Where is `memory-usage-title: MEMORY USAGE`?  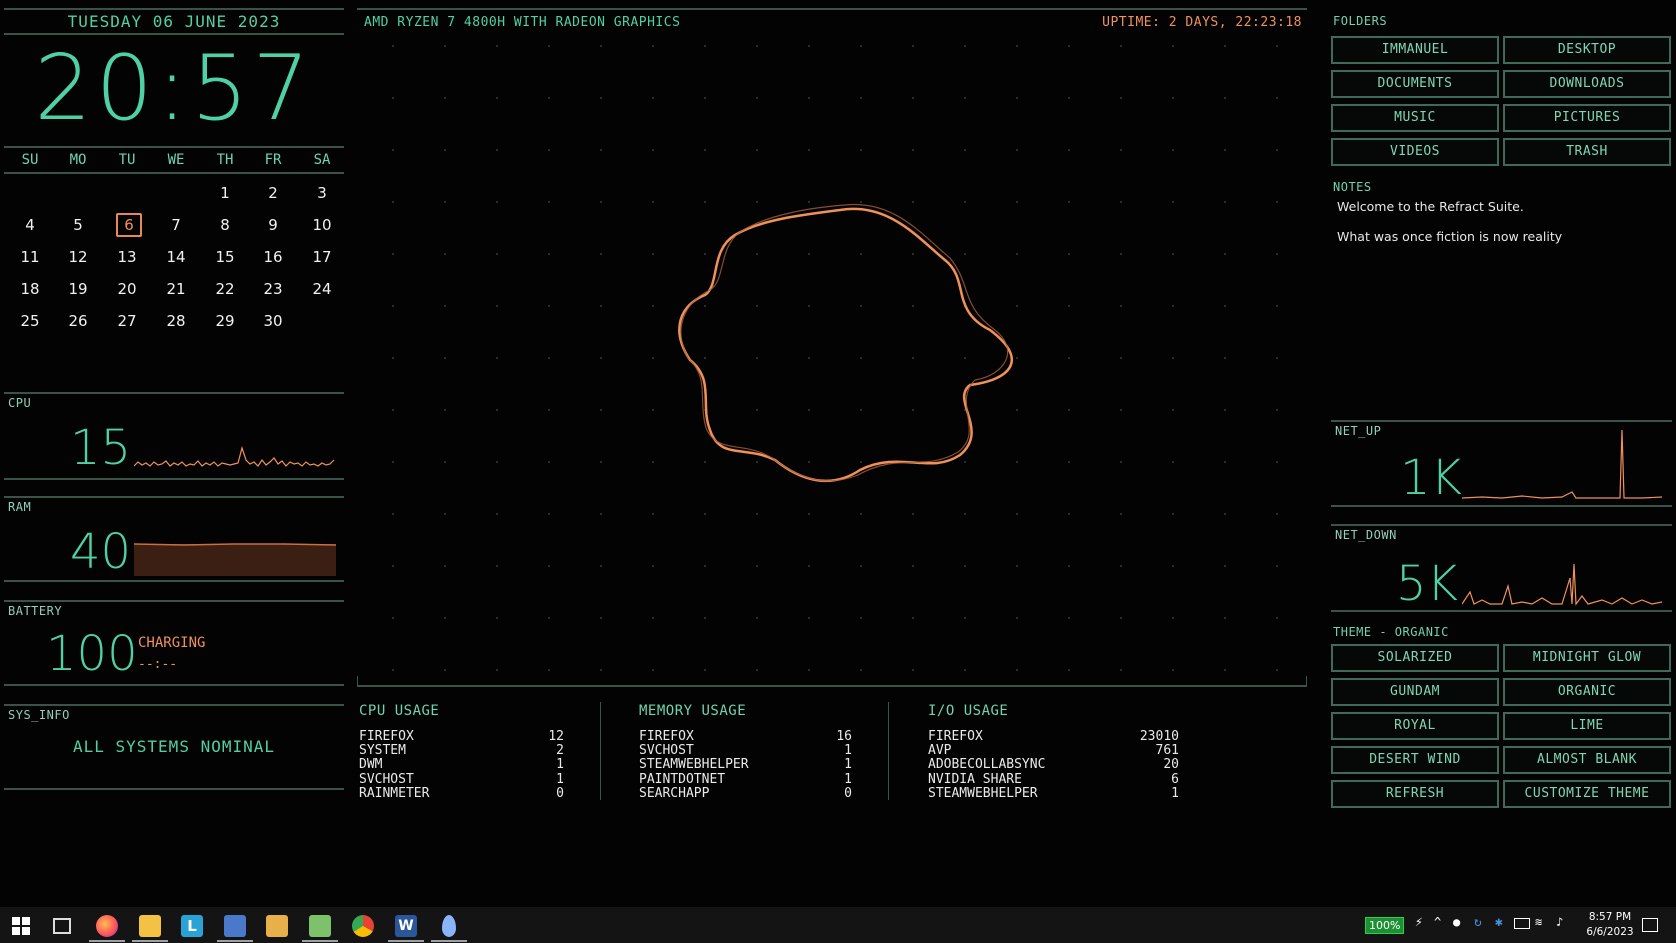
memory-usage-title: MEMORY USAGE is located at coordinates (693, 711).